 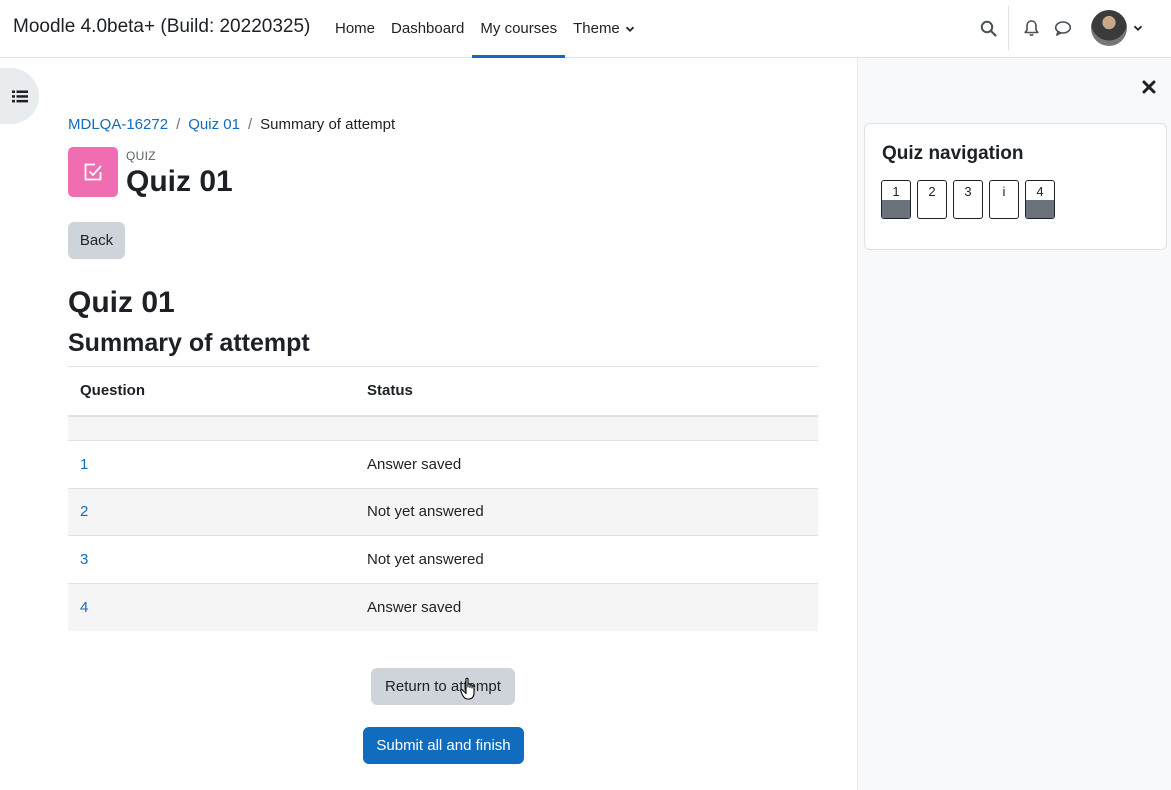 I want to click on column-header-status: Status, so click(x=586, y=391).